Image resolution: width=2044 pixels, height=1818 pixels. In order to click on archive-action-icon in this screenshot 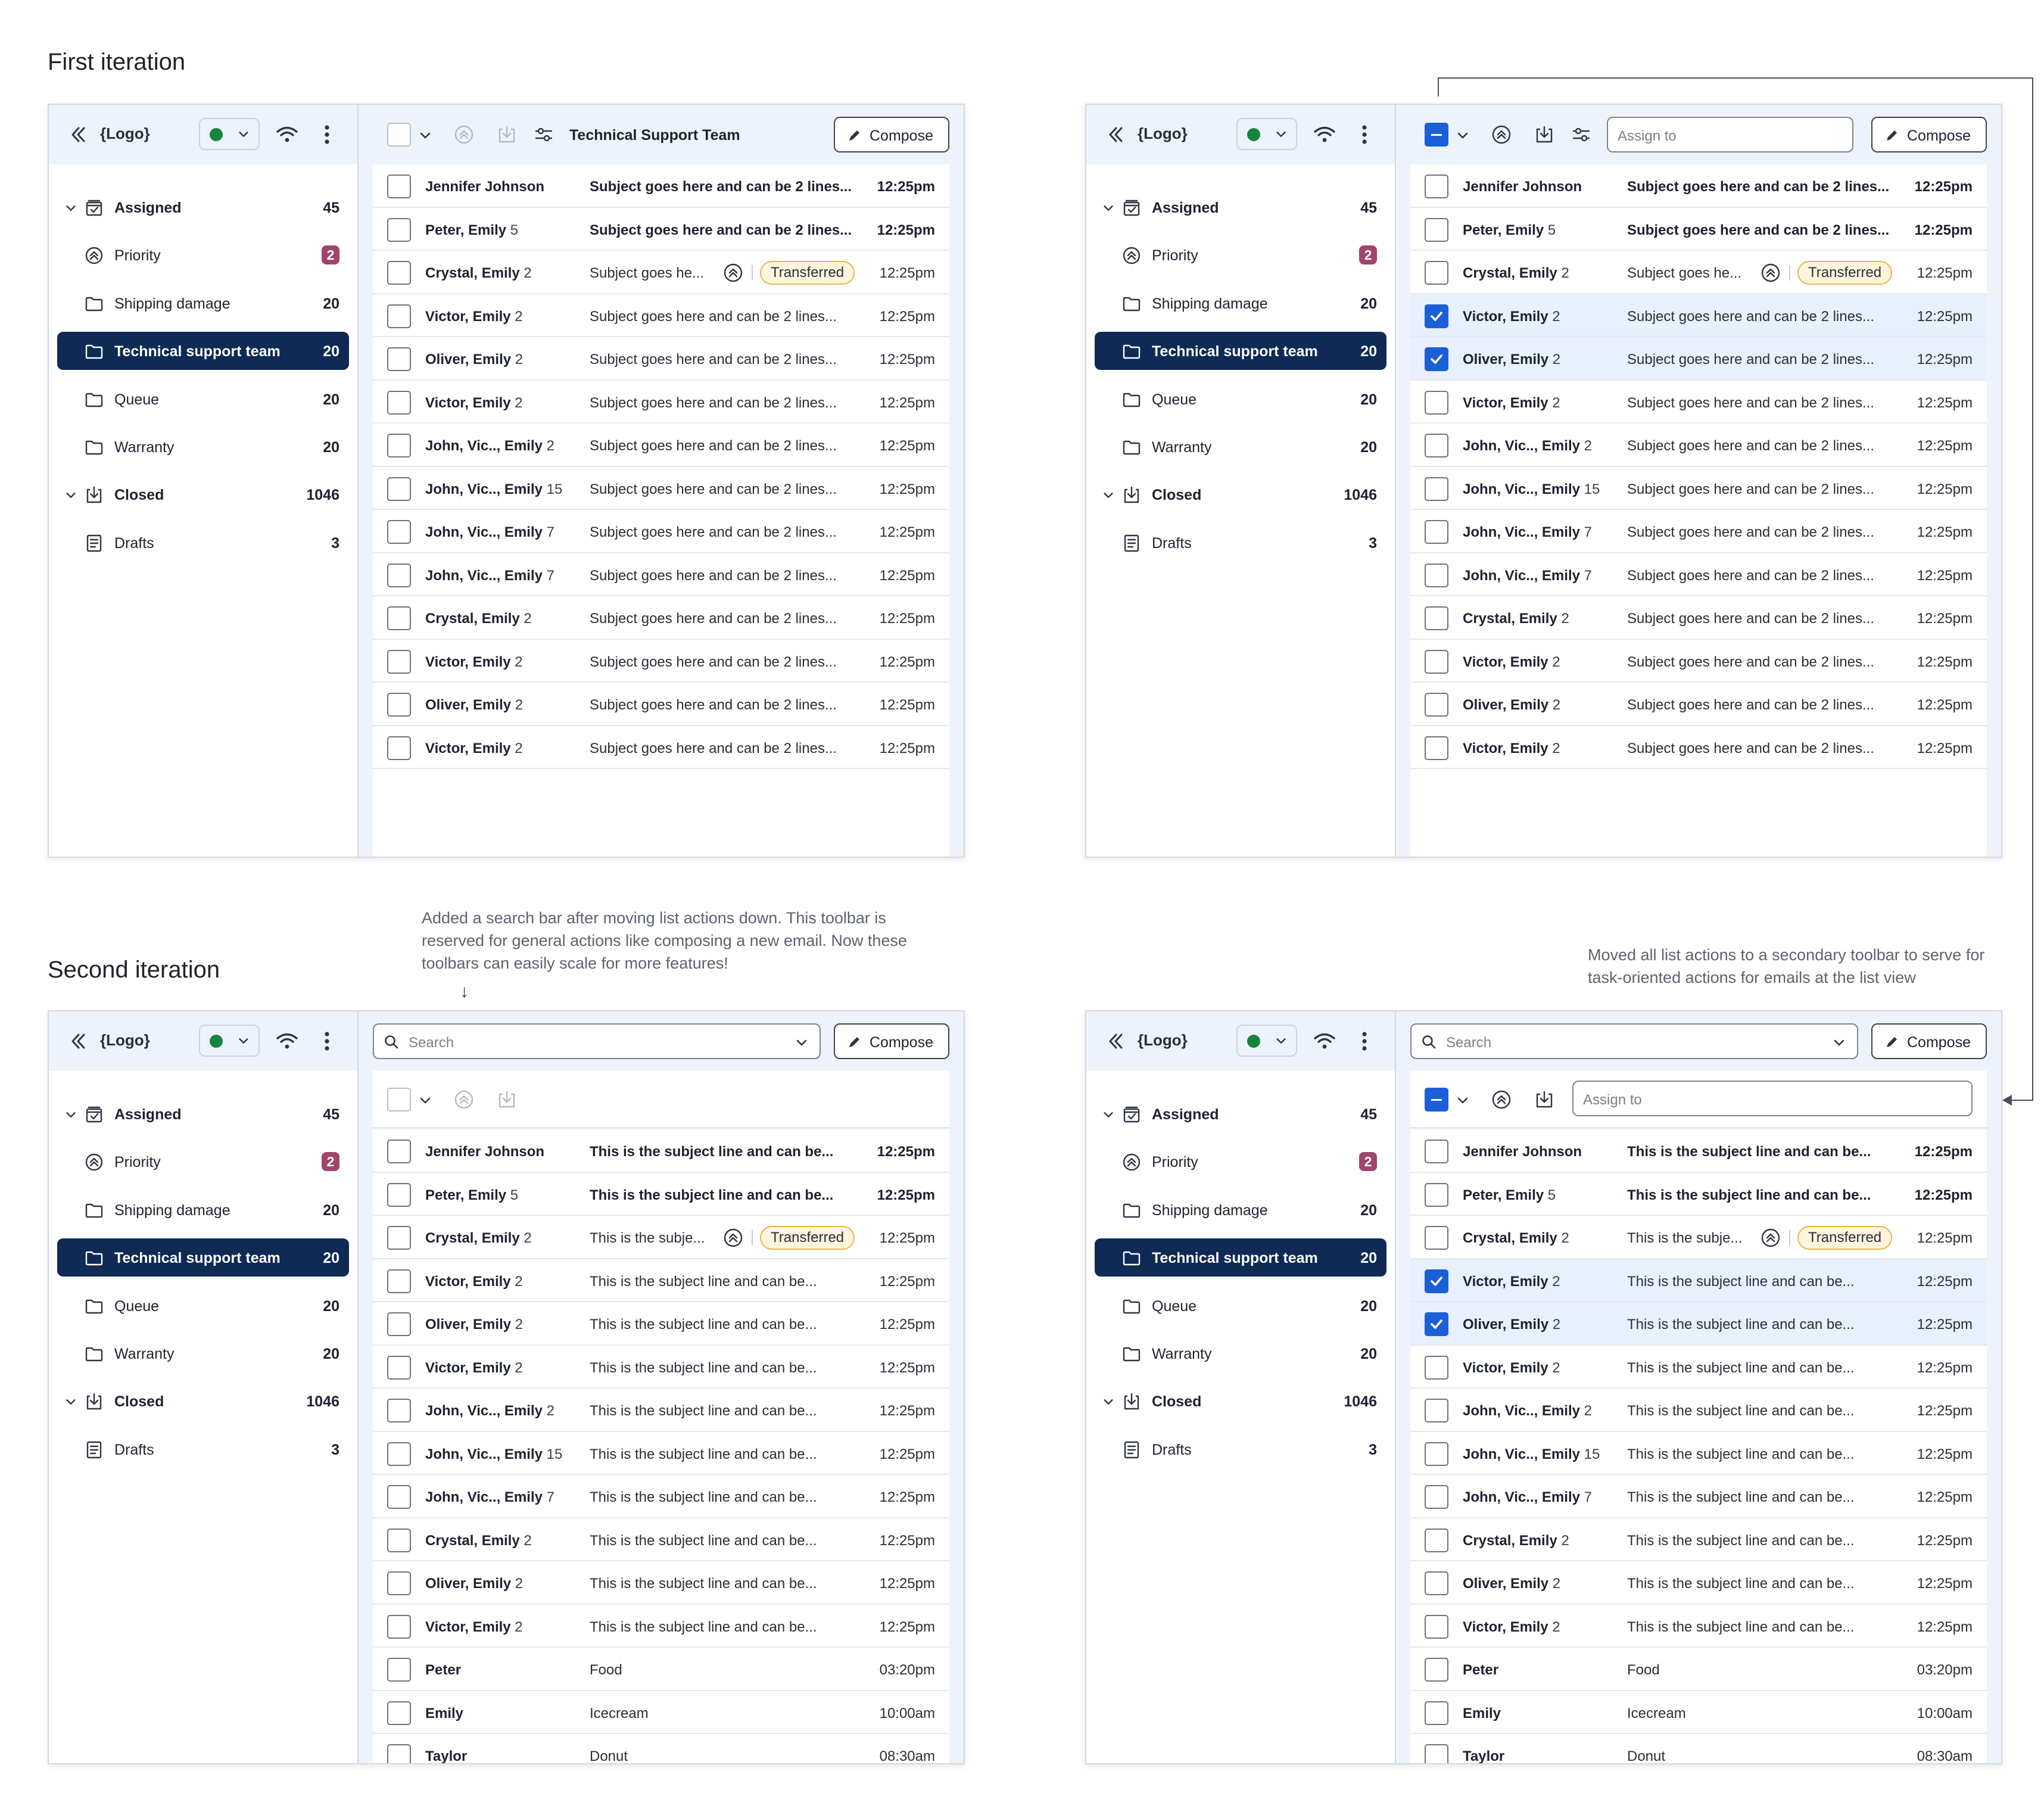, I will do `click(507, 134)`.